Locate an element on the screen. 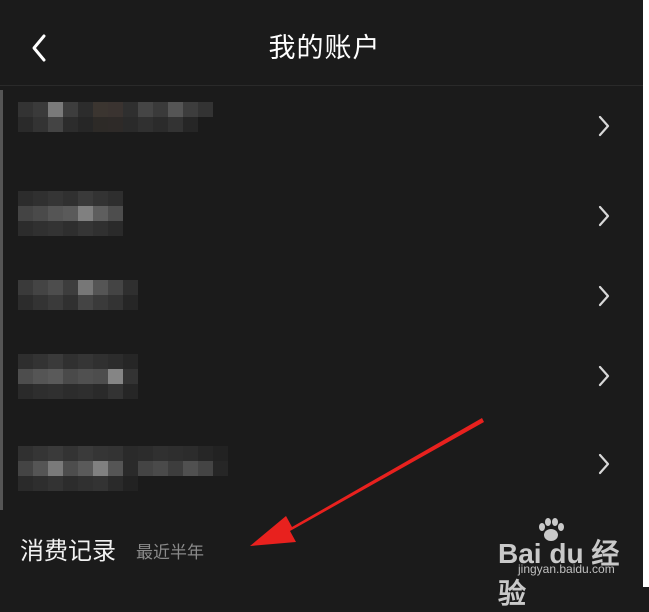  watermark-url: jingyan.baidu.com is located at coordinates (566, 569).